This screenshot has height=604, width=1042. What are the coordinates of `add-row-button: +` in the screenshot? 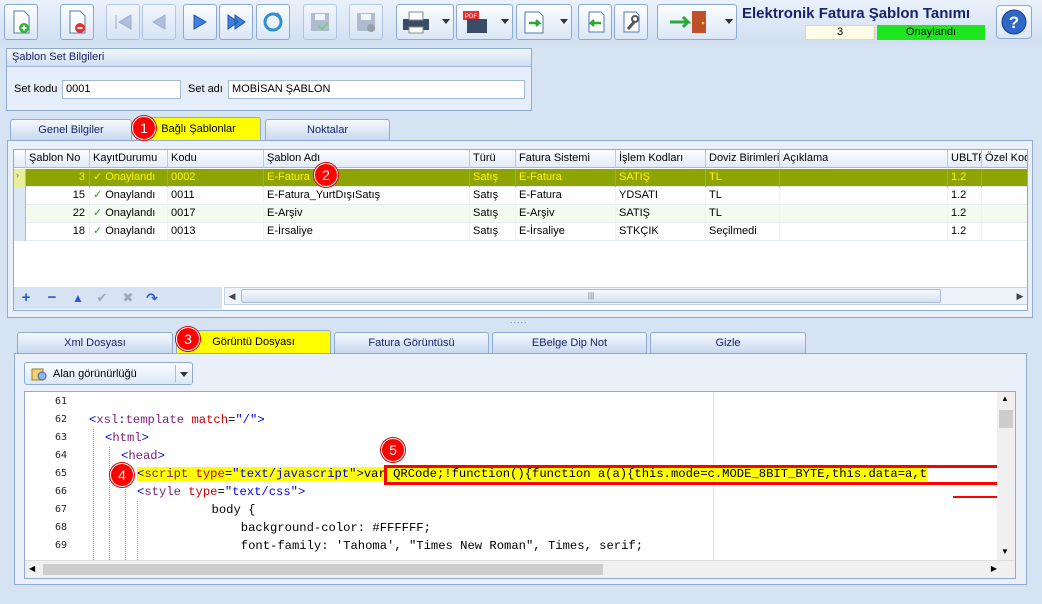 It's located at (26, 298).